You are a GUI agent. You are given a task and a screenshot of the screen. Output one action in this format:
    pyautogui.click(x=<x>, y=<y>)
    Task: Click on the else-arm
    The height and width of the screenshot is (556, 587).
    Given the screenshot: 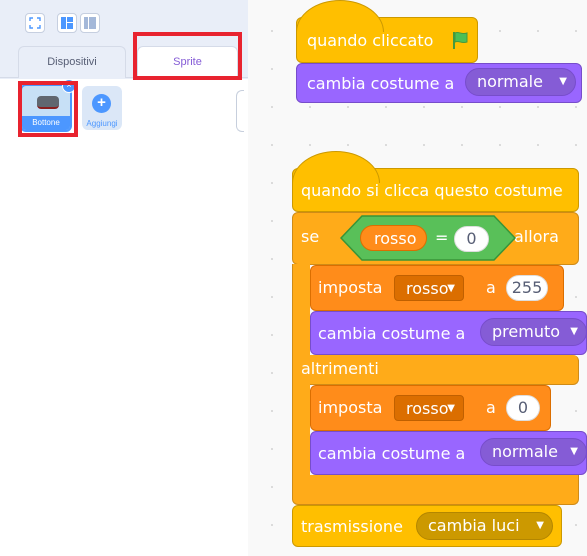 What is the action you would take?
    pyautogui.click(x=301, y=434)
    